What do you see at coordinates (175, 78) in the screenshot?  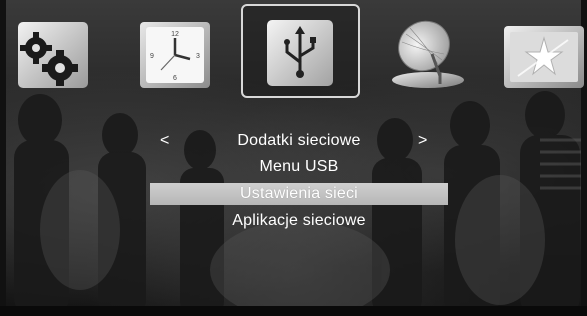 I see `svg-text: 6` at bounding box center [175, 78].